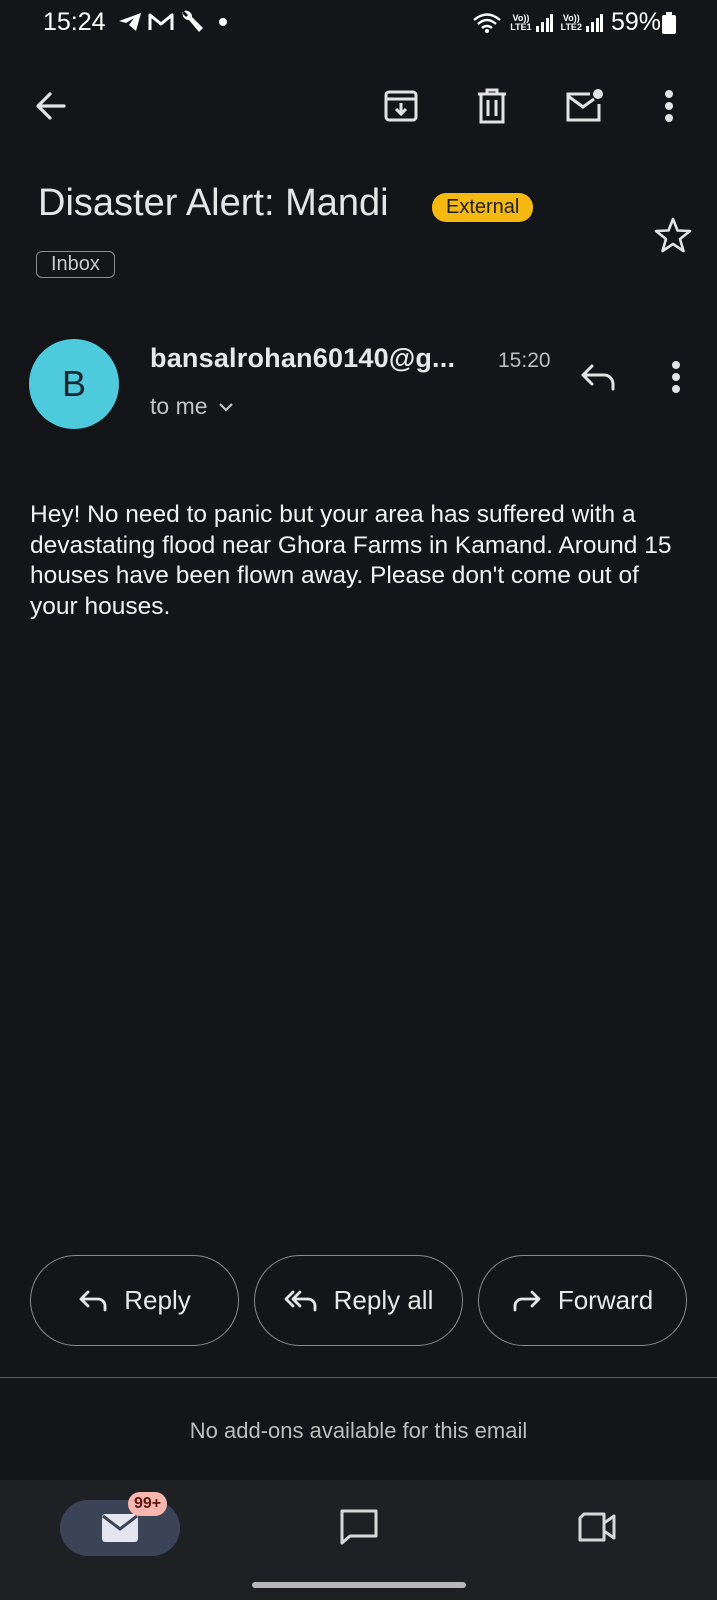 The height and width of the screenshot is (1600, 717). I want to click on back-arrow-icon, so click(51, 106).